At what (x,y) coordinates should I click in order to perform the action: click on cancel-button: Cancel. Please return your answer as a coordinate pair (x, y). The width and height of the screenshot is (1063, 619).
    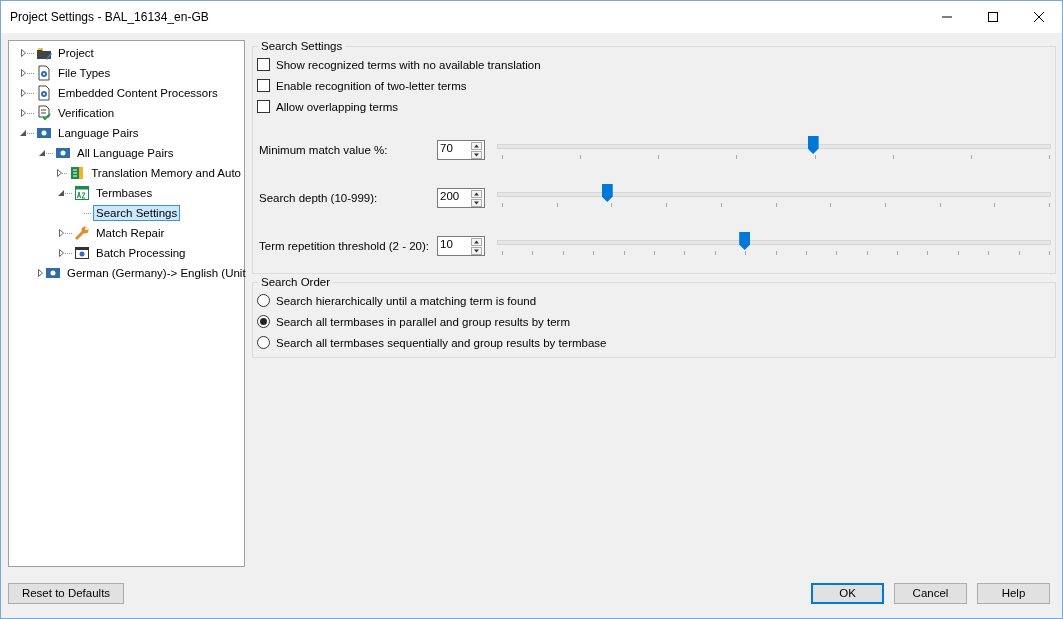
    Looking at the image, I should click on (930, 593).